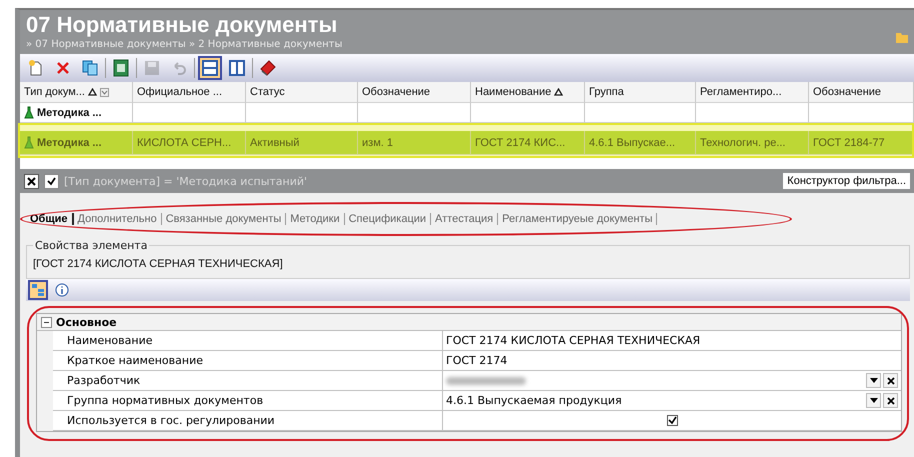  What do you see at coordinates (182, 25) in the screenshot?
I see `window-title: 07 Нормативные документы` at bounding box center [182, 25].